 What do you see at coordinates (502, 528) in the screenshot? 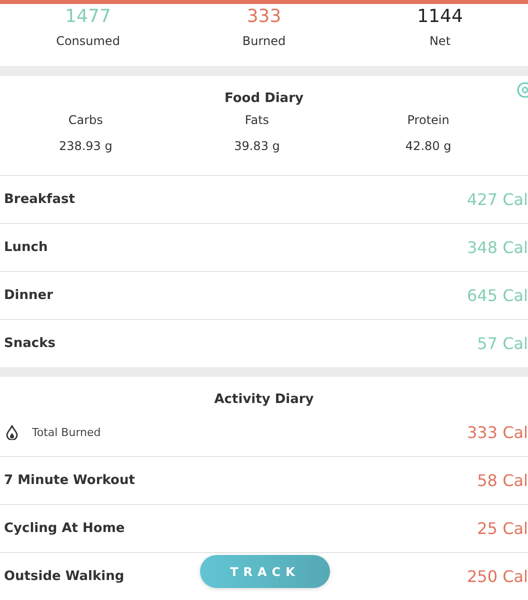
I see `activity-calories: 25 Cal` at bounding box center [502, 528].